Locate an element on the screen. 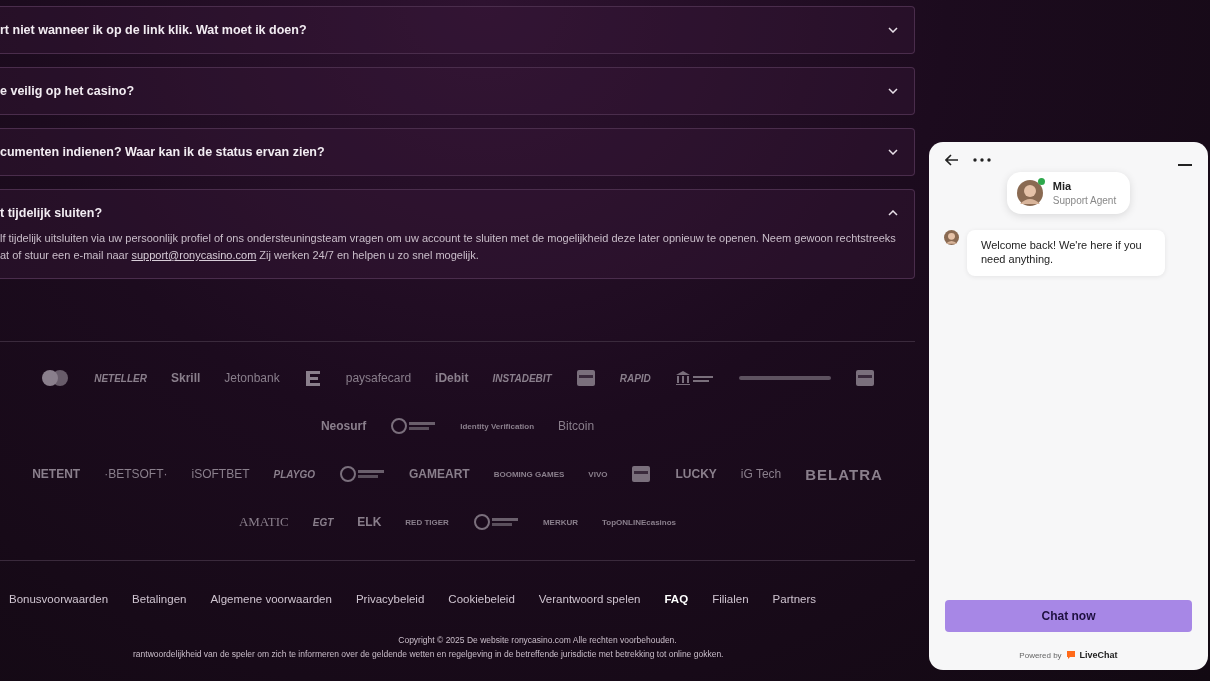  card-logo-icon is located at coordinates (55, 378).